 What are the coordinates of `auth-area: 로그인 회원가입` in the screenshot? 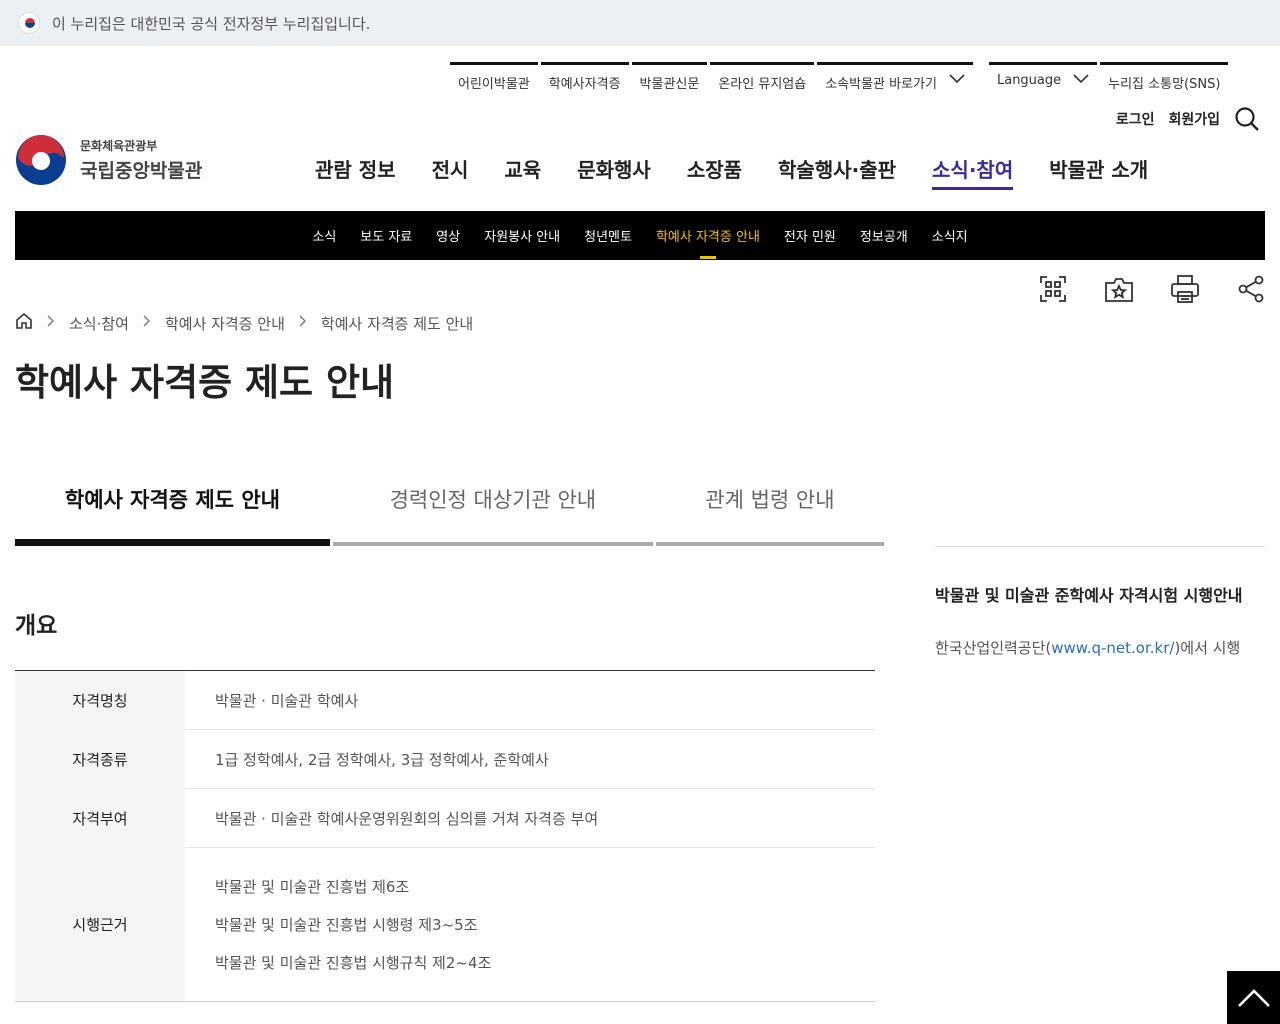 It's located at (1188, 119).